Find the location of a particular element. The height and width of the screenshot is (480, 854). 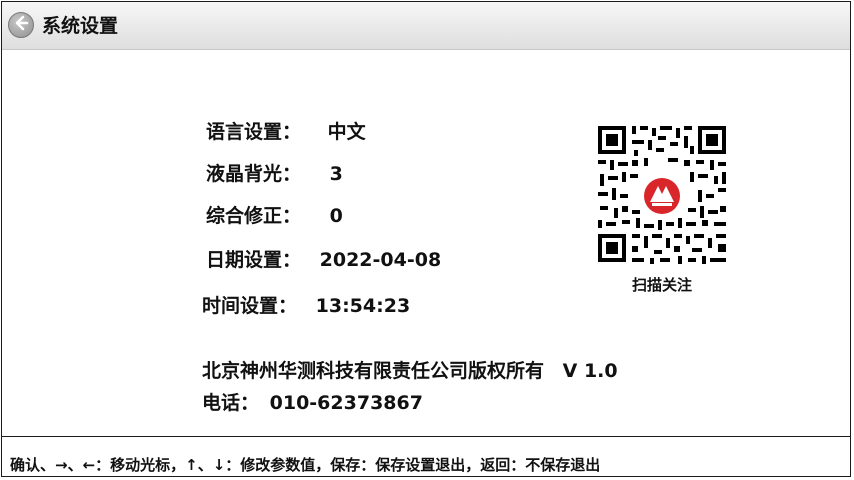

setting-row-backlight: 液晶背光： 3 is located at coordinates (274, 174).